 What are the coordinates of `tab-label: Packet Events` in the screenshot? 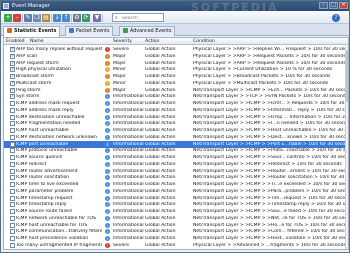 It's located at (93, 31).